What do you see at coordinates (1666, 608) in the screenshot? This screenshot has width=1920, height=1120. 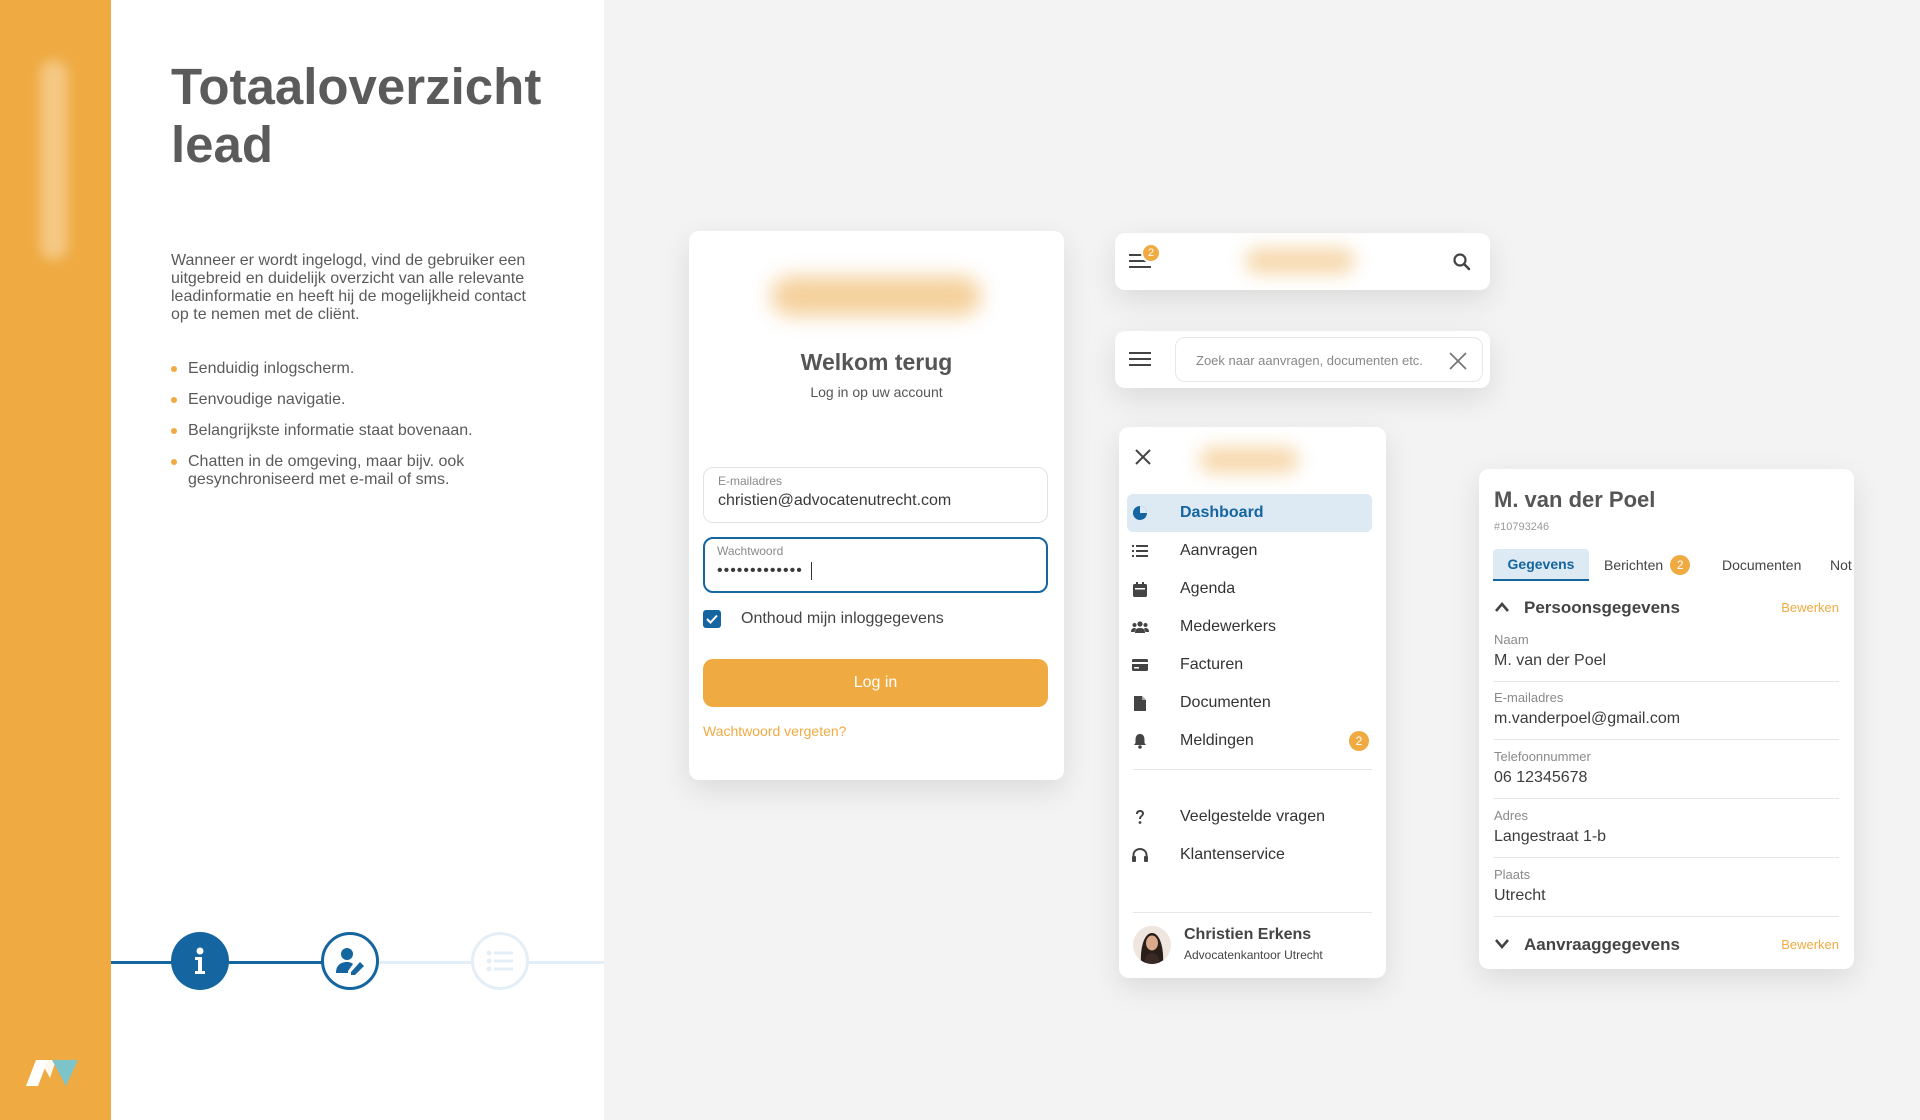 I see `section-persoonsgegevens: Persoonsgegevens Bewerken` at bounding box center [1666, 608].